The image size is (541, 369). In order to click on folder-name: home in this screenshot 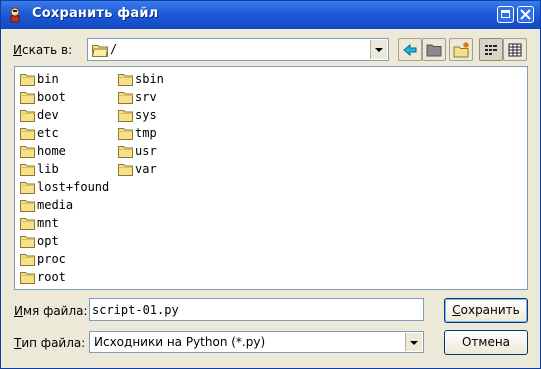, I will do `click(51, 151)`.